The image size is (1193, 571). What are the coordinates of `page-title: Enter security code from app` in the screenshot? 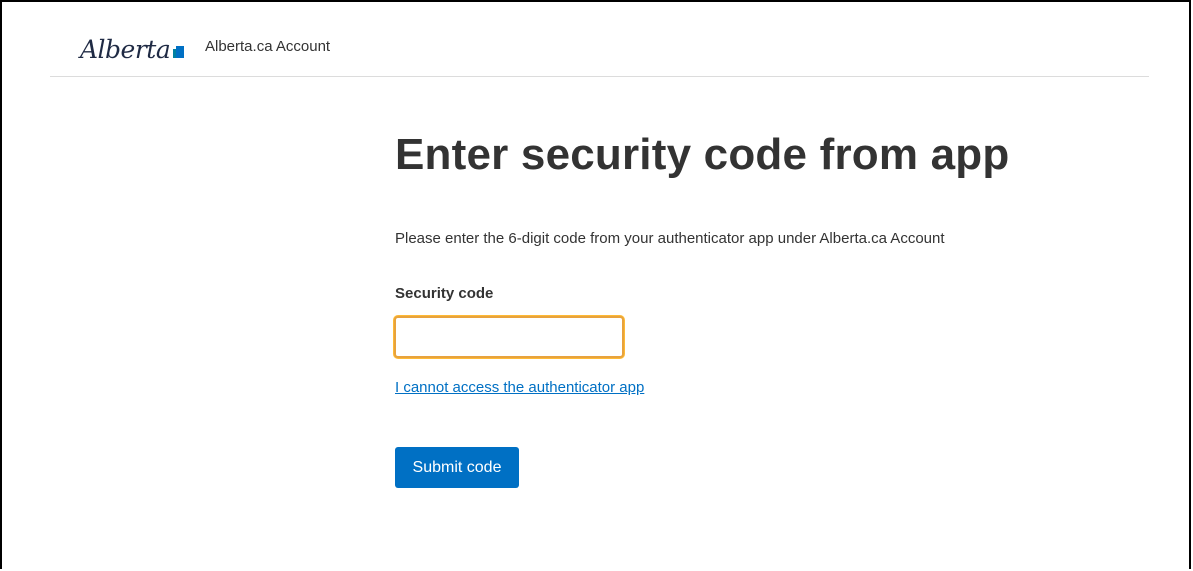 It's located at (702, 154).